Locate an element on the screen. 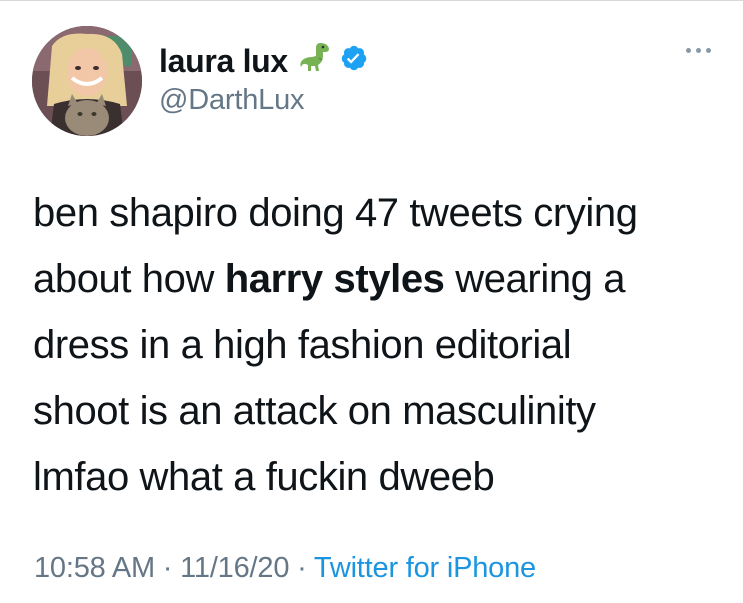  tweet-bold-text: harry styles is located at coordinates (334, 279).